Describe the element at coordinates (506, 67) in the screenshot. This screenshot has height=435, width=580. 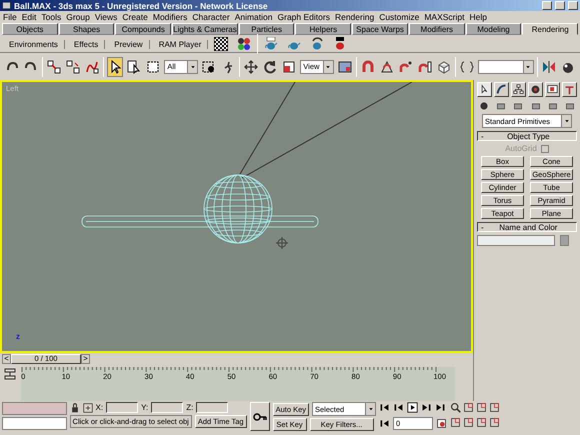
I see `dropdown` at that location.